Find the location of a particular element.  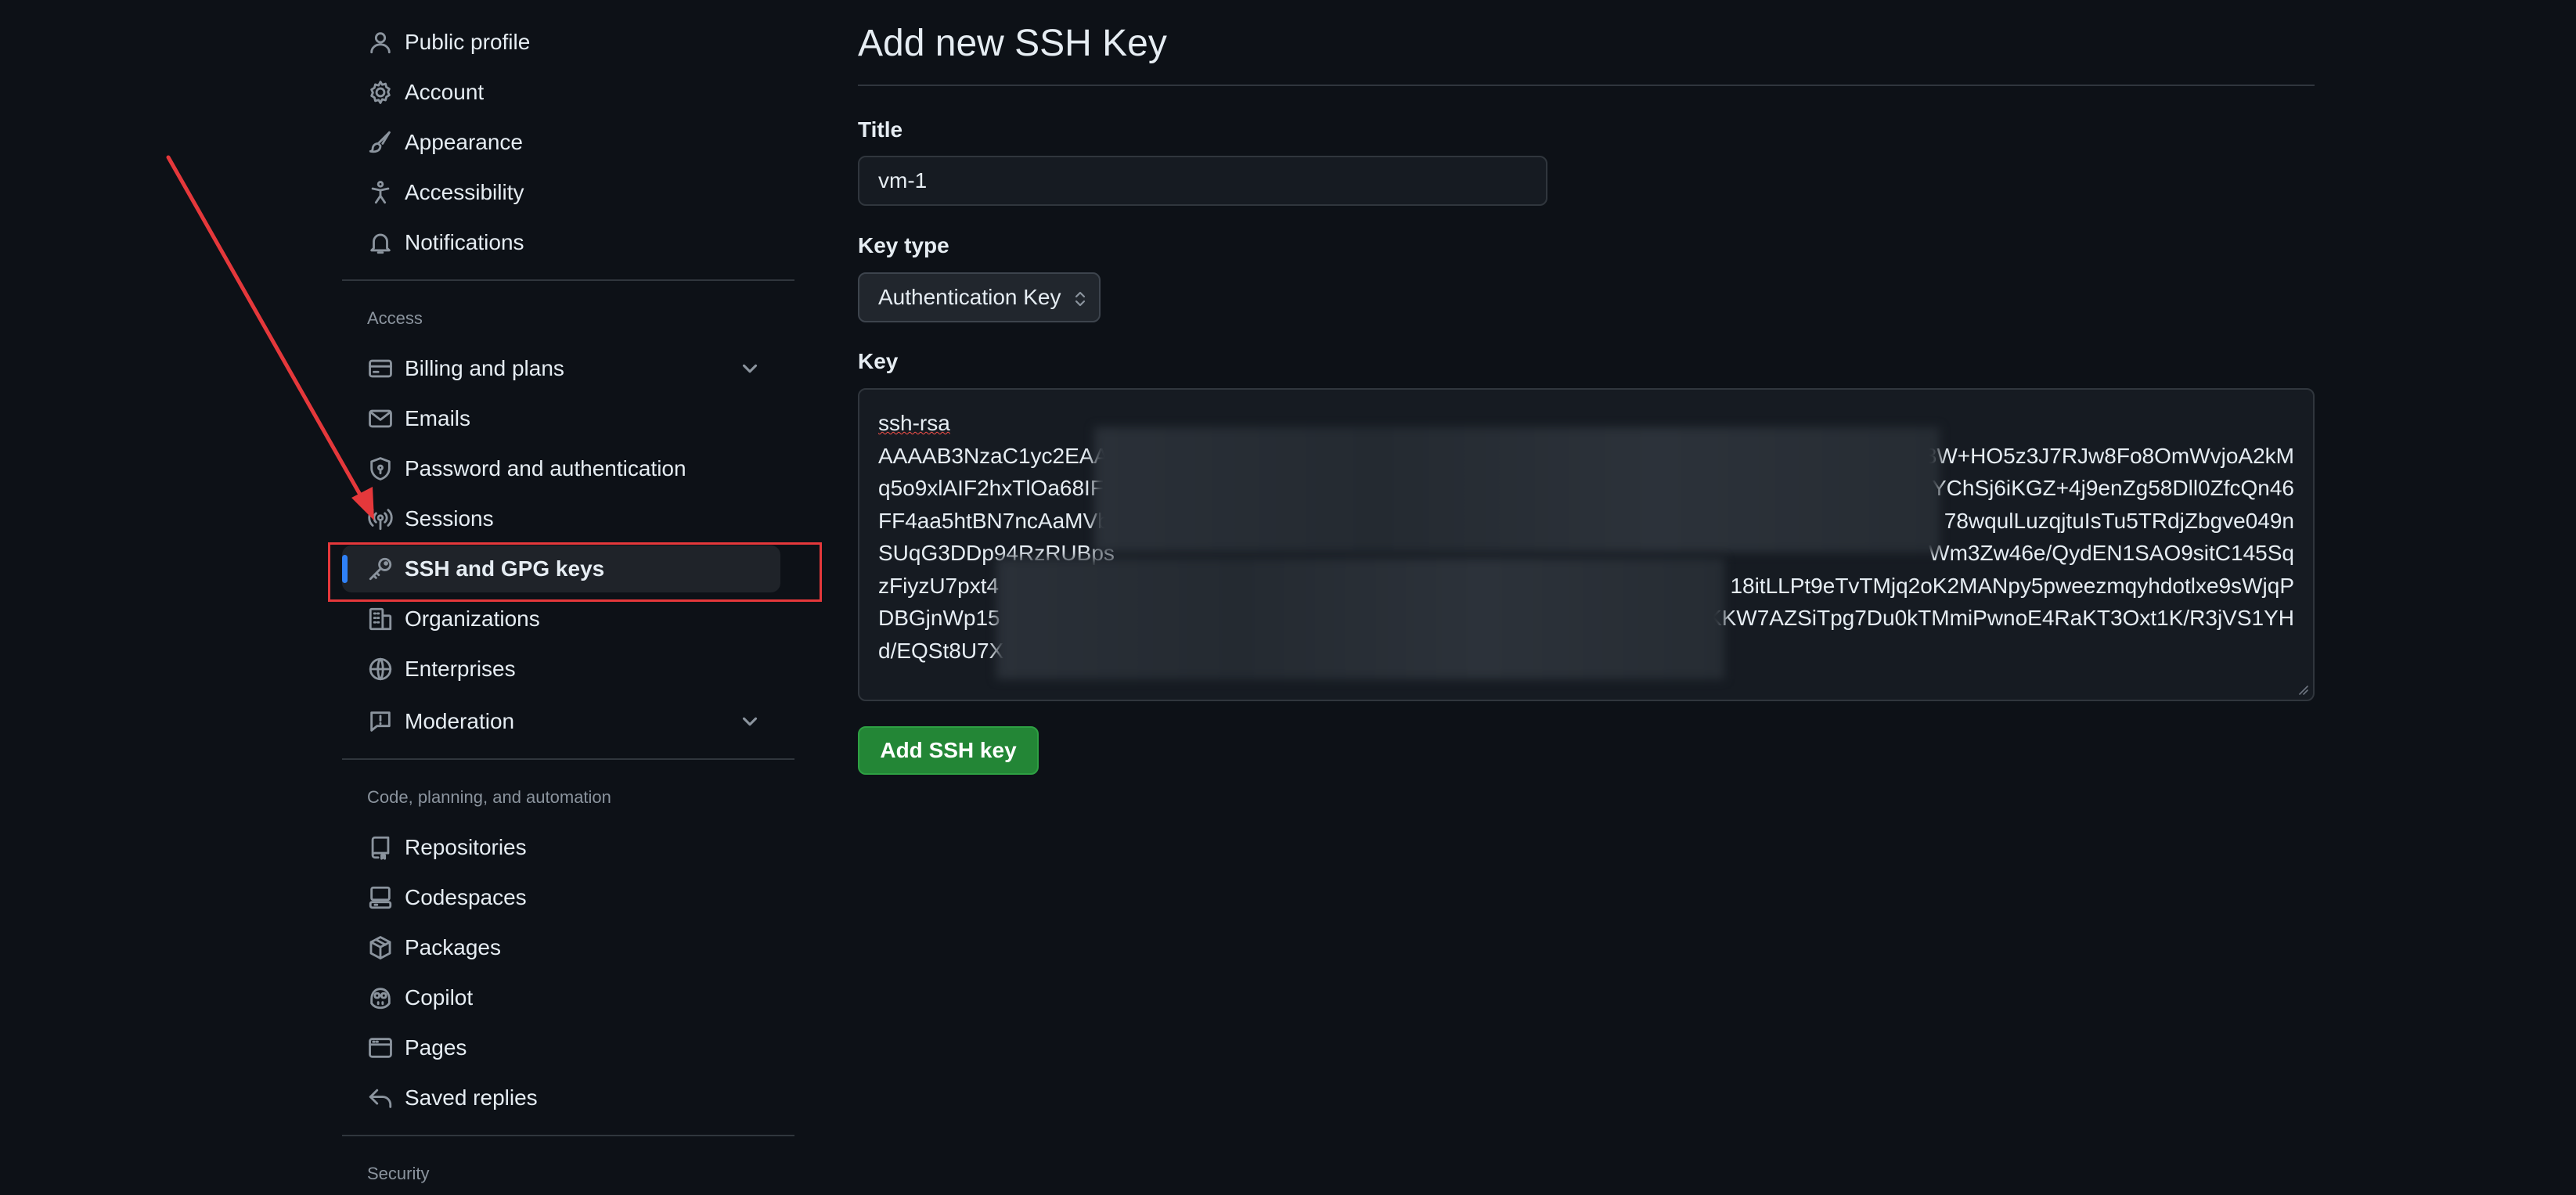

sidebar-item-label: Emails is located at coordinates (438, 418).